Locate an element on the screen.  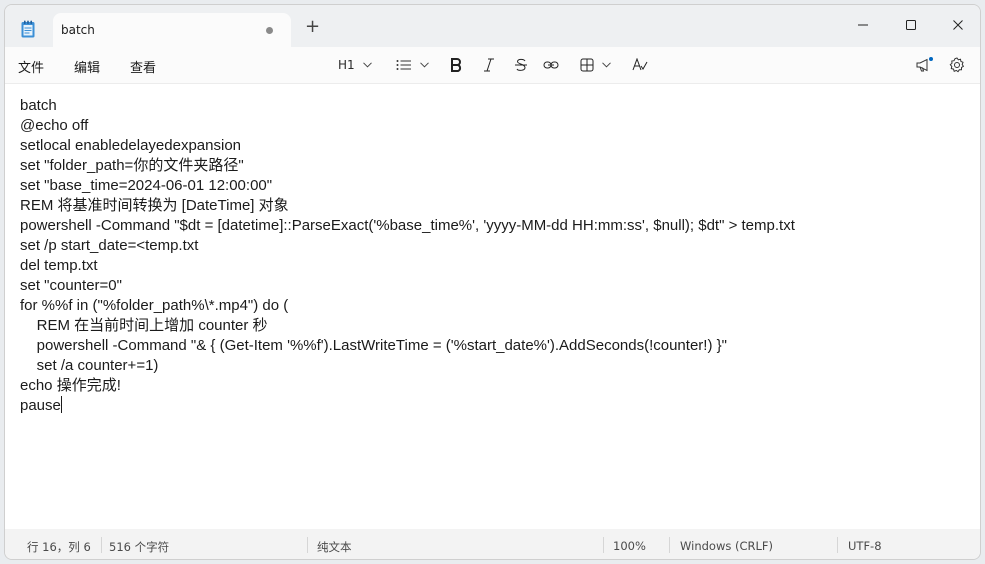
minimize-button is located at coordinates (863, 25).